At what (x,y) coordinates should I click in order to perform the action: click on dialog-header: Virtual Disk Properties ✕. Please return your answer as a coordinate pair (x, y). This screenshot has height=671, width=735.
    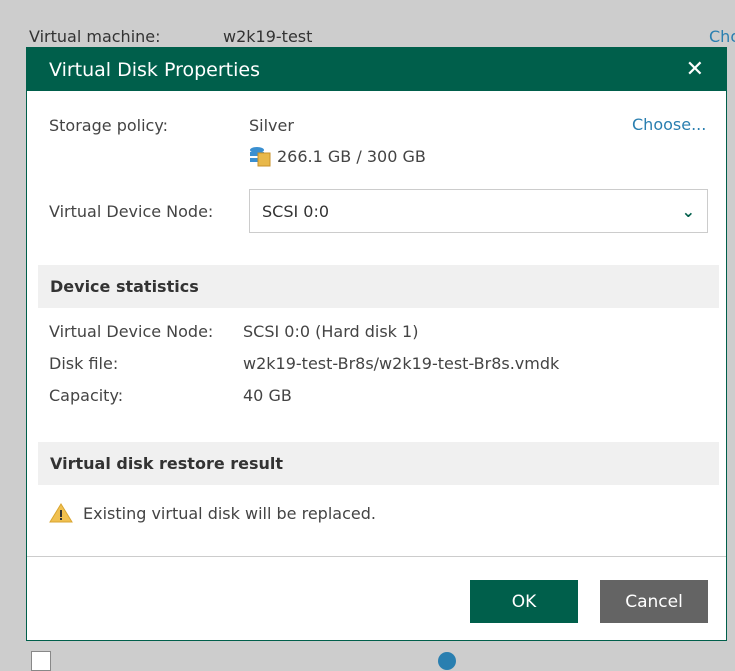
    Looking at the image, I should click on (376, 69).